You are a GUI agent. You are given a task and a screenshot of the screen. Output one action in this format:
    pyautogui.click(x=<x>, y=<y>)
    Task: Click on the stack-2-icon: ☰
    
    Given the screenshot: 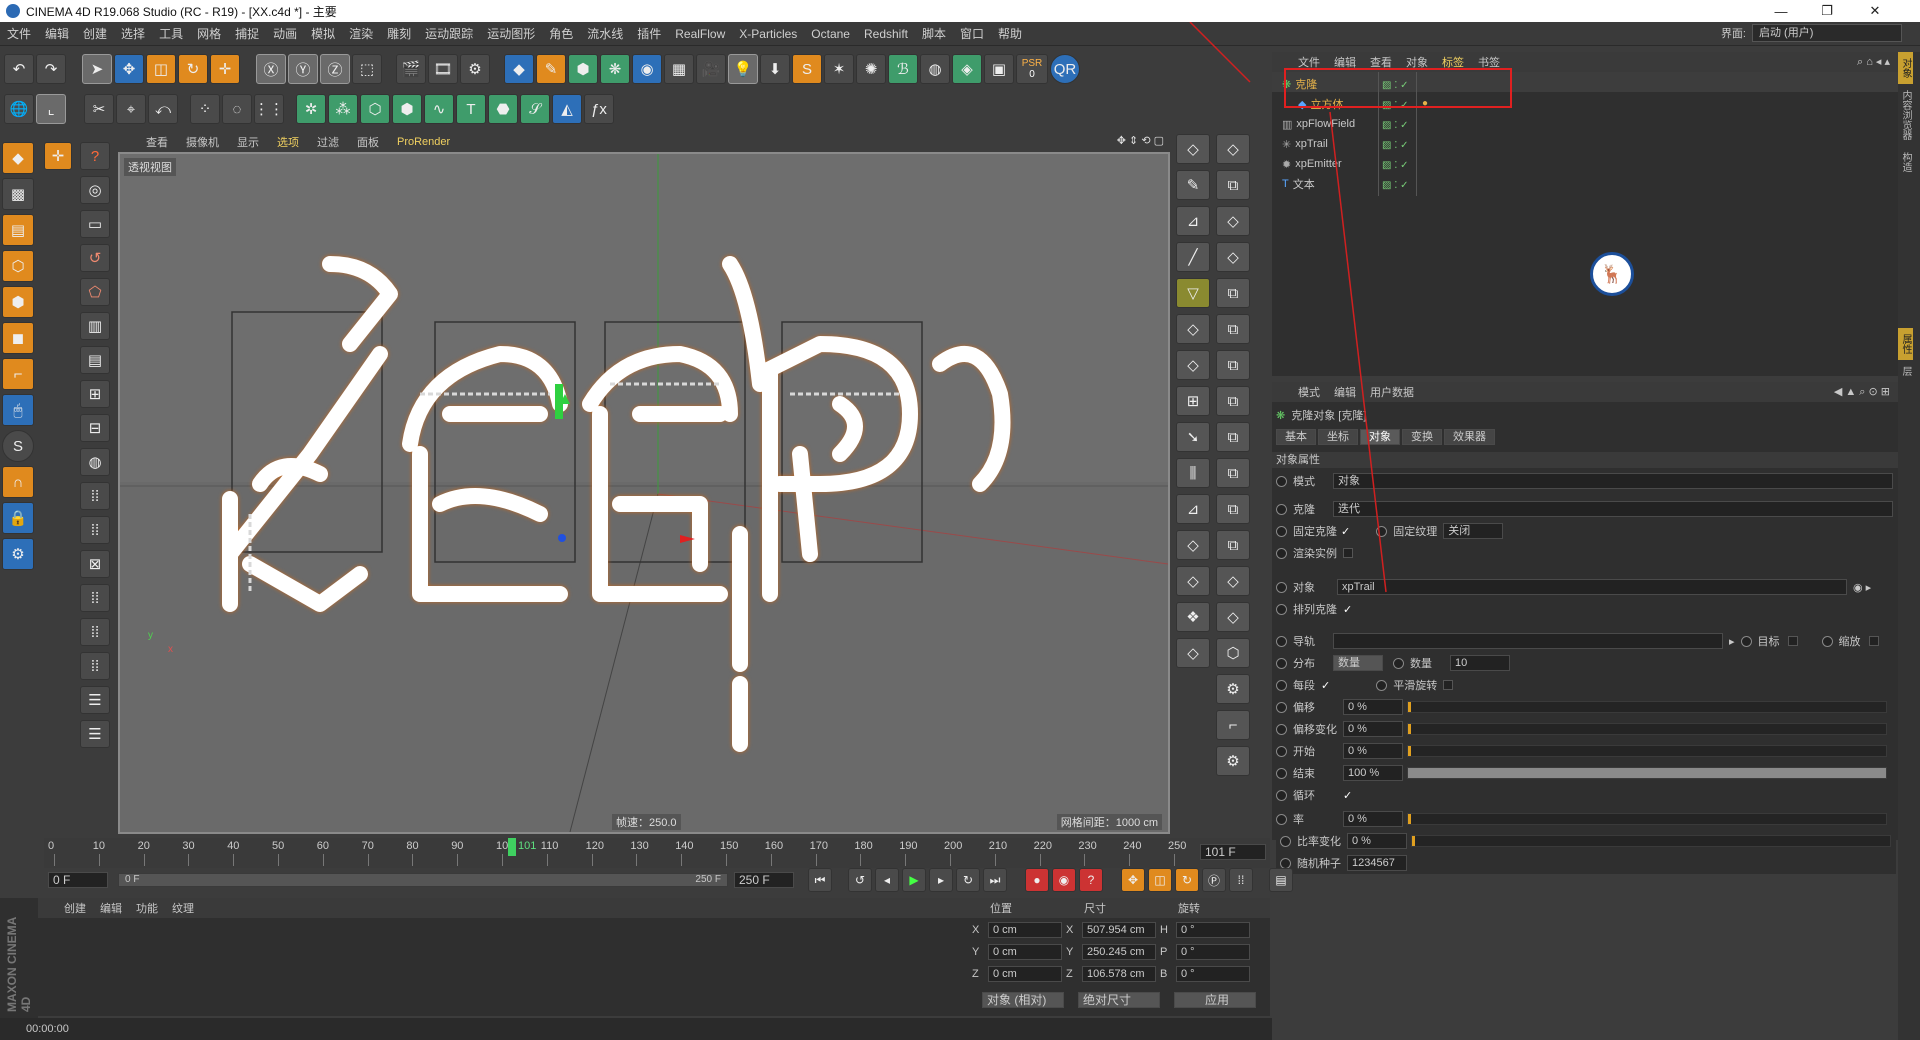 What is the action you would take?
    pyautogui.click(x=95, y=734)
    